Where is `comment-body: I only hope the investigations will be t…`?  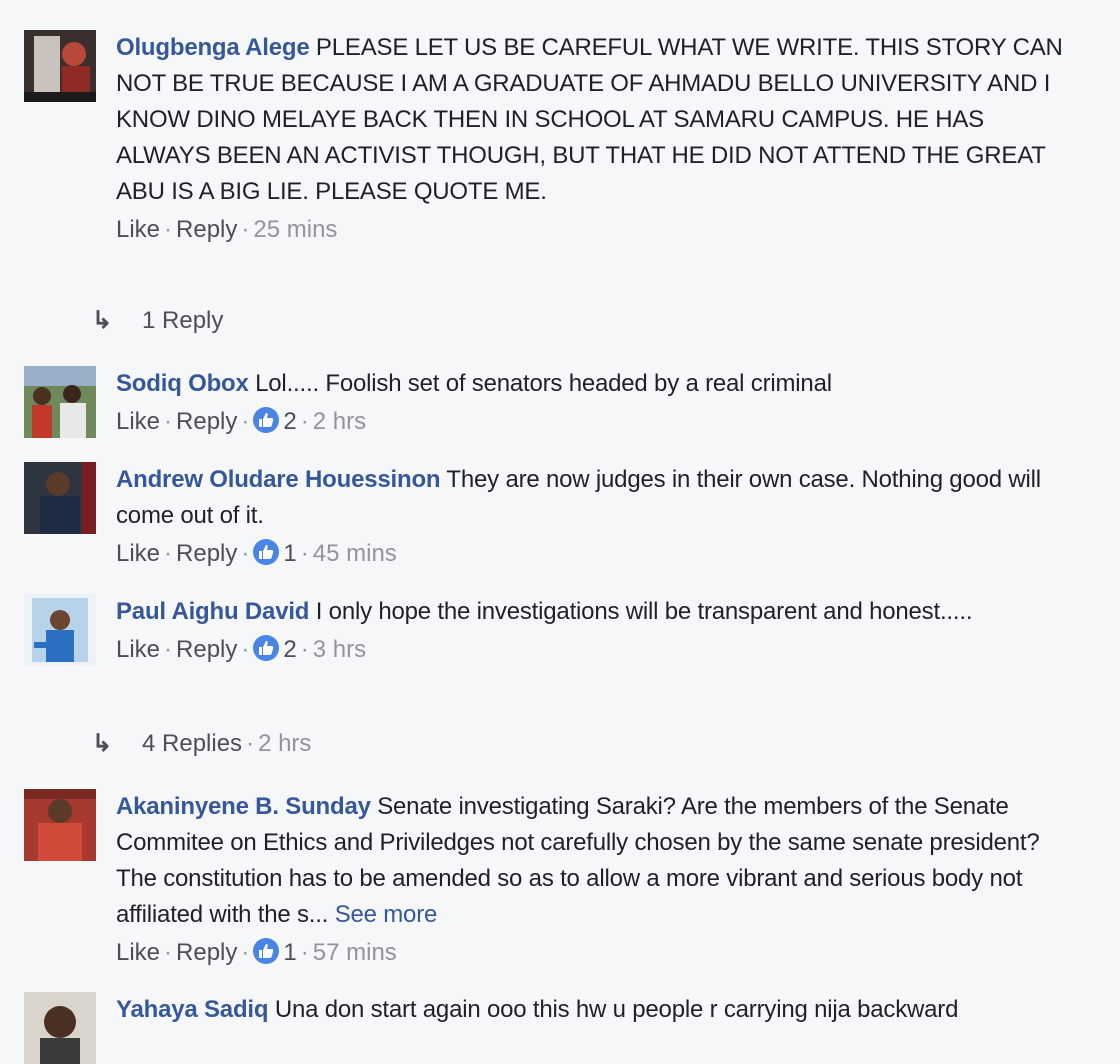
comment-body: I only hope the investigations will be t… is located at coordinates (641, 611).